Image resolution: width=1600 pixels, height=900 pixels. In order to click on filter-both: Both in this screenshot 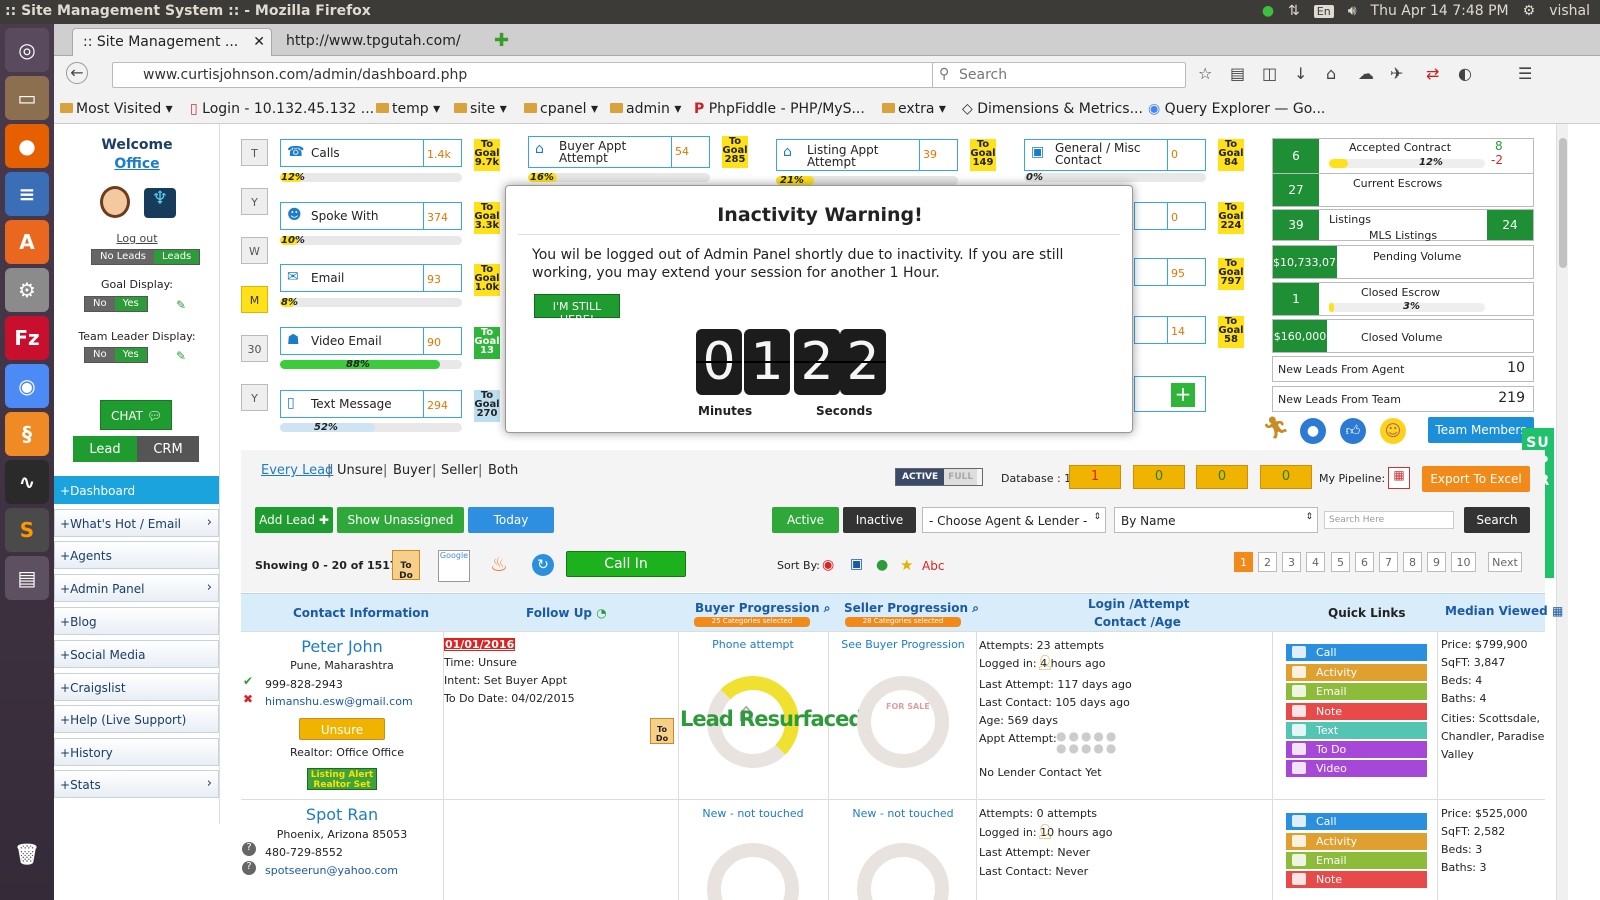, I will do `click(503, 470)`.